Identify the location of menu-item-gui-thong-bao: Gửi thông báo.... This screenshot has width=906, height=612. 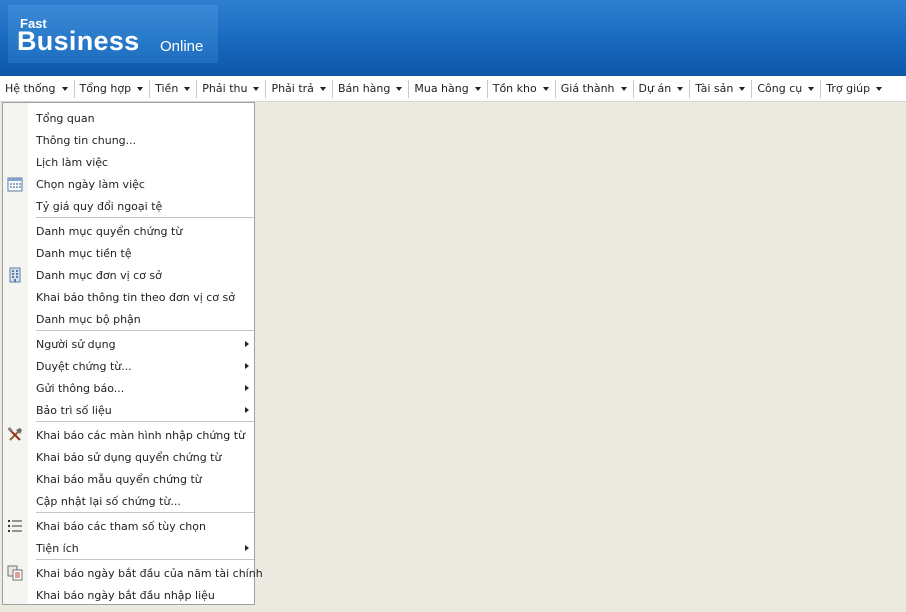
(128, 388).